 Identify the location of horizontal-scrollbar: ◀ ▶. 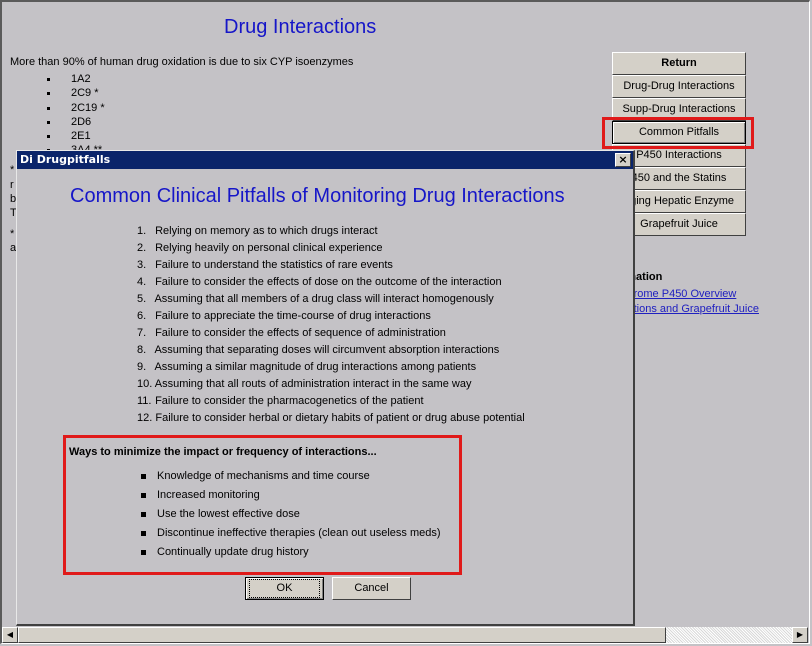
(405, 635).